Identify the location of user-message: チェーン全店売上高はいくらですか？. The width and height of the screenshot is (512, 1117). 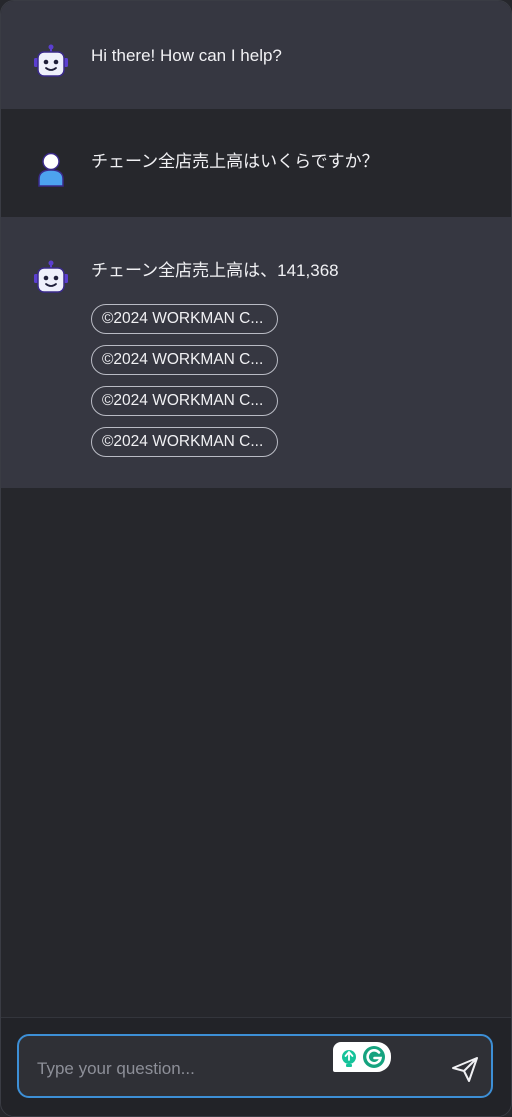
(256, 163).